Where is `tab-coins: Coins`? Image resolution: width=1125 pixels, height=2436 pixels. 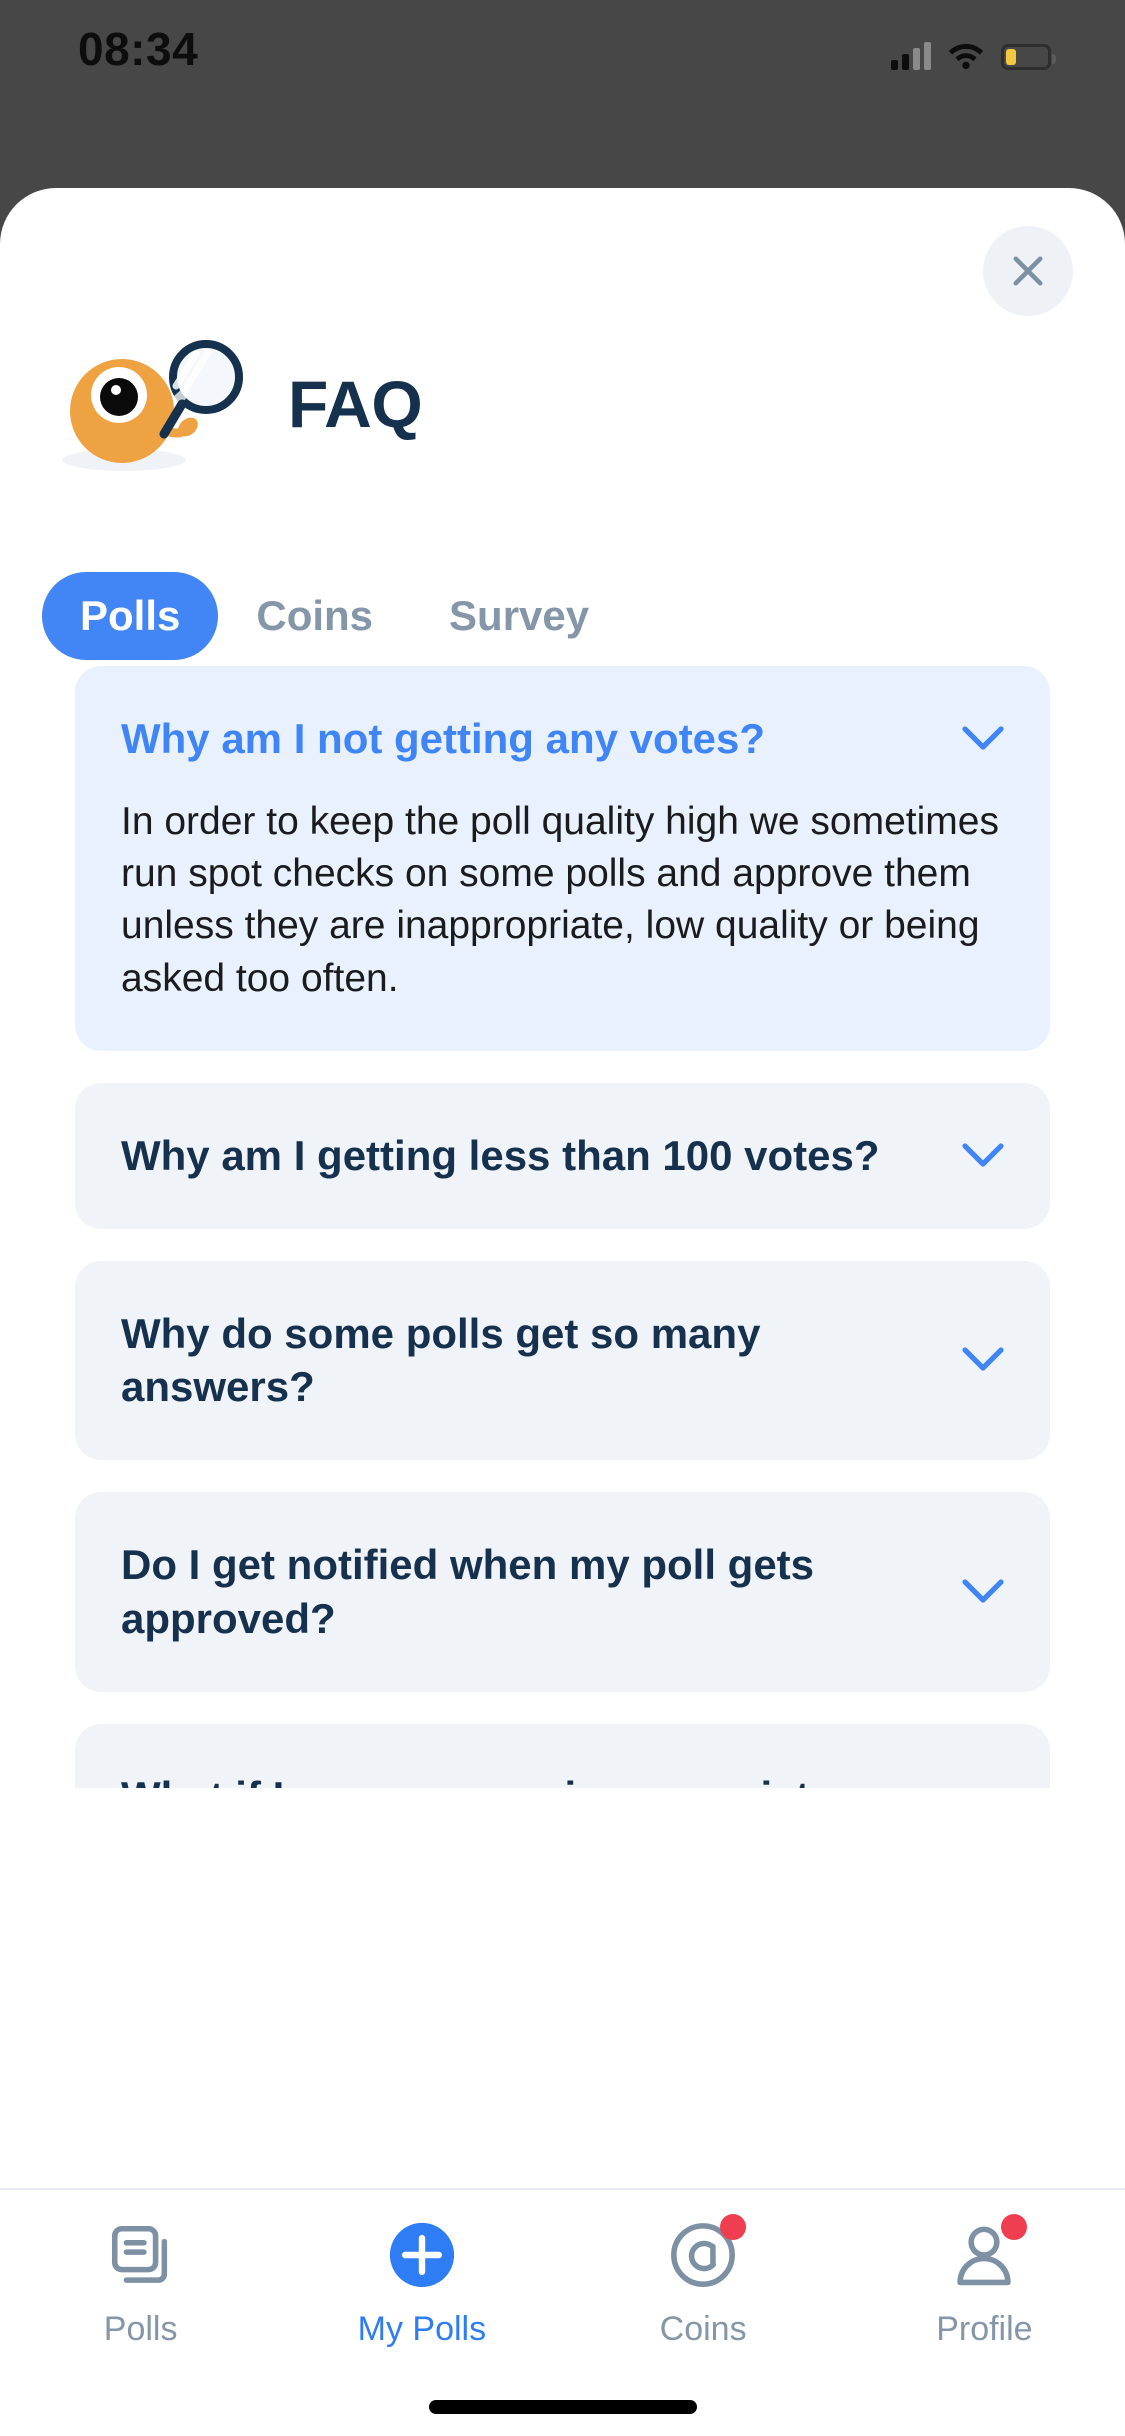
tab-coins: Coins is located at coordinates (314, 616).